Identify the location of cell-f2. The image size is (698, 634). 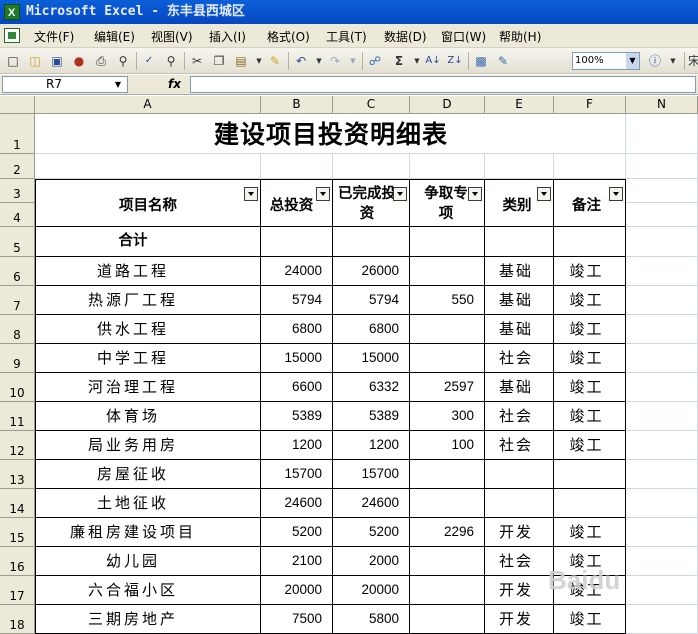
(590, 166).